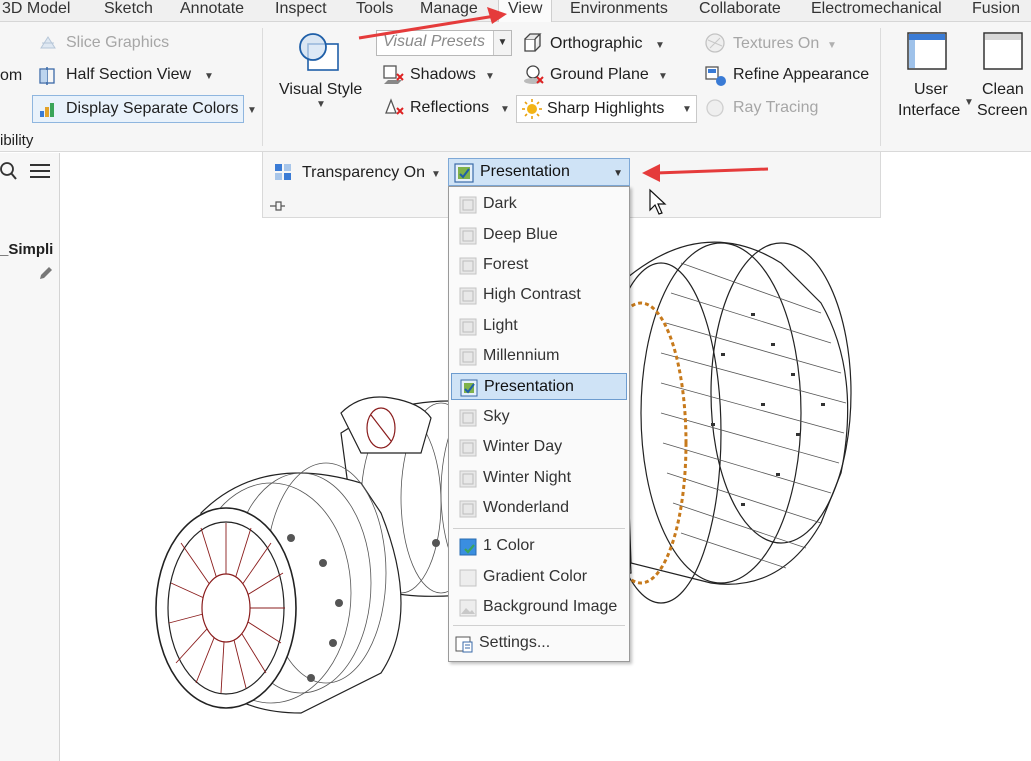 The image size is (1031, 761). I want to click on ribbon-separator, so click(880, 87).